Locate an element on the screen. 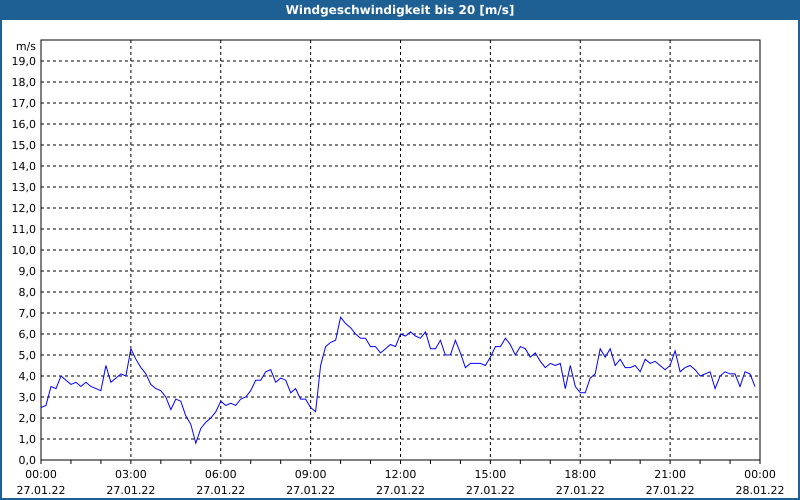 This screenshot has height=500, width=800. x-tick-label: 15:00 27.01.22 is located at coordinates (490, 482).